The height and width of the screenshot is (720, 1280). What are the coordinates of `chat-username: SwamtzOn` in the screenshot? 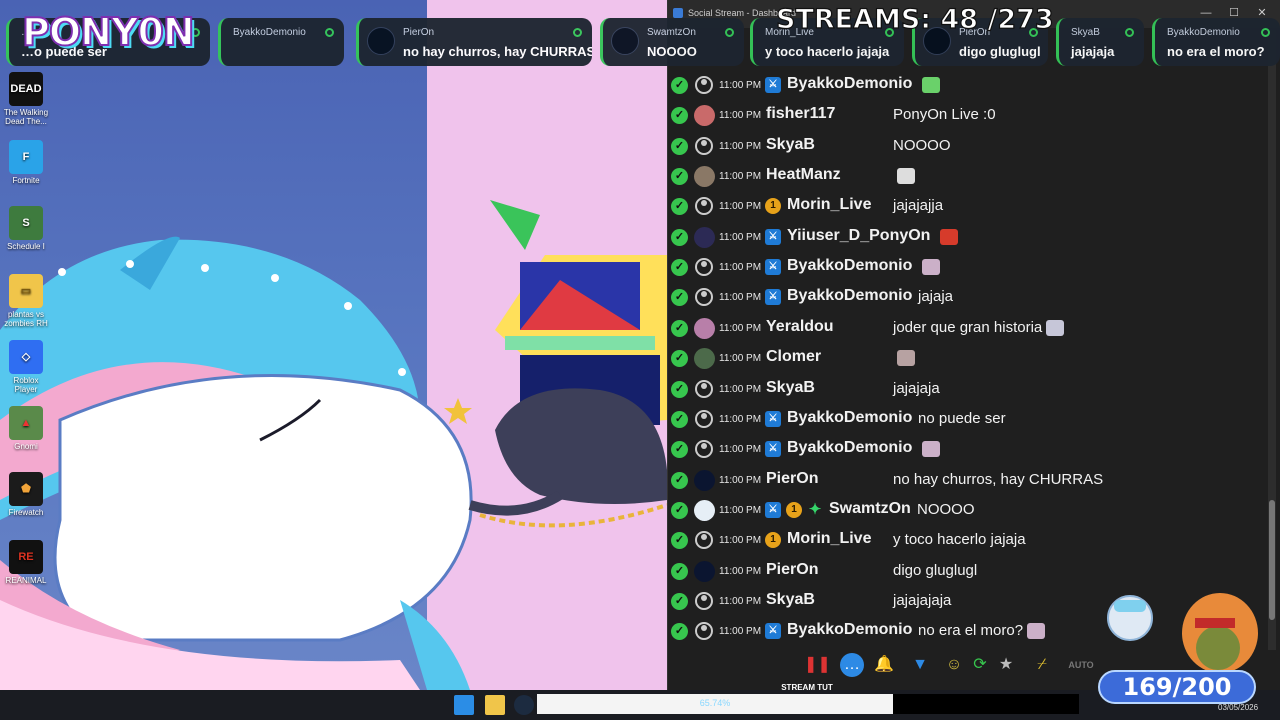 It's located at (870, 509).